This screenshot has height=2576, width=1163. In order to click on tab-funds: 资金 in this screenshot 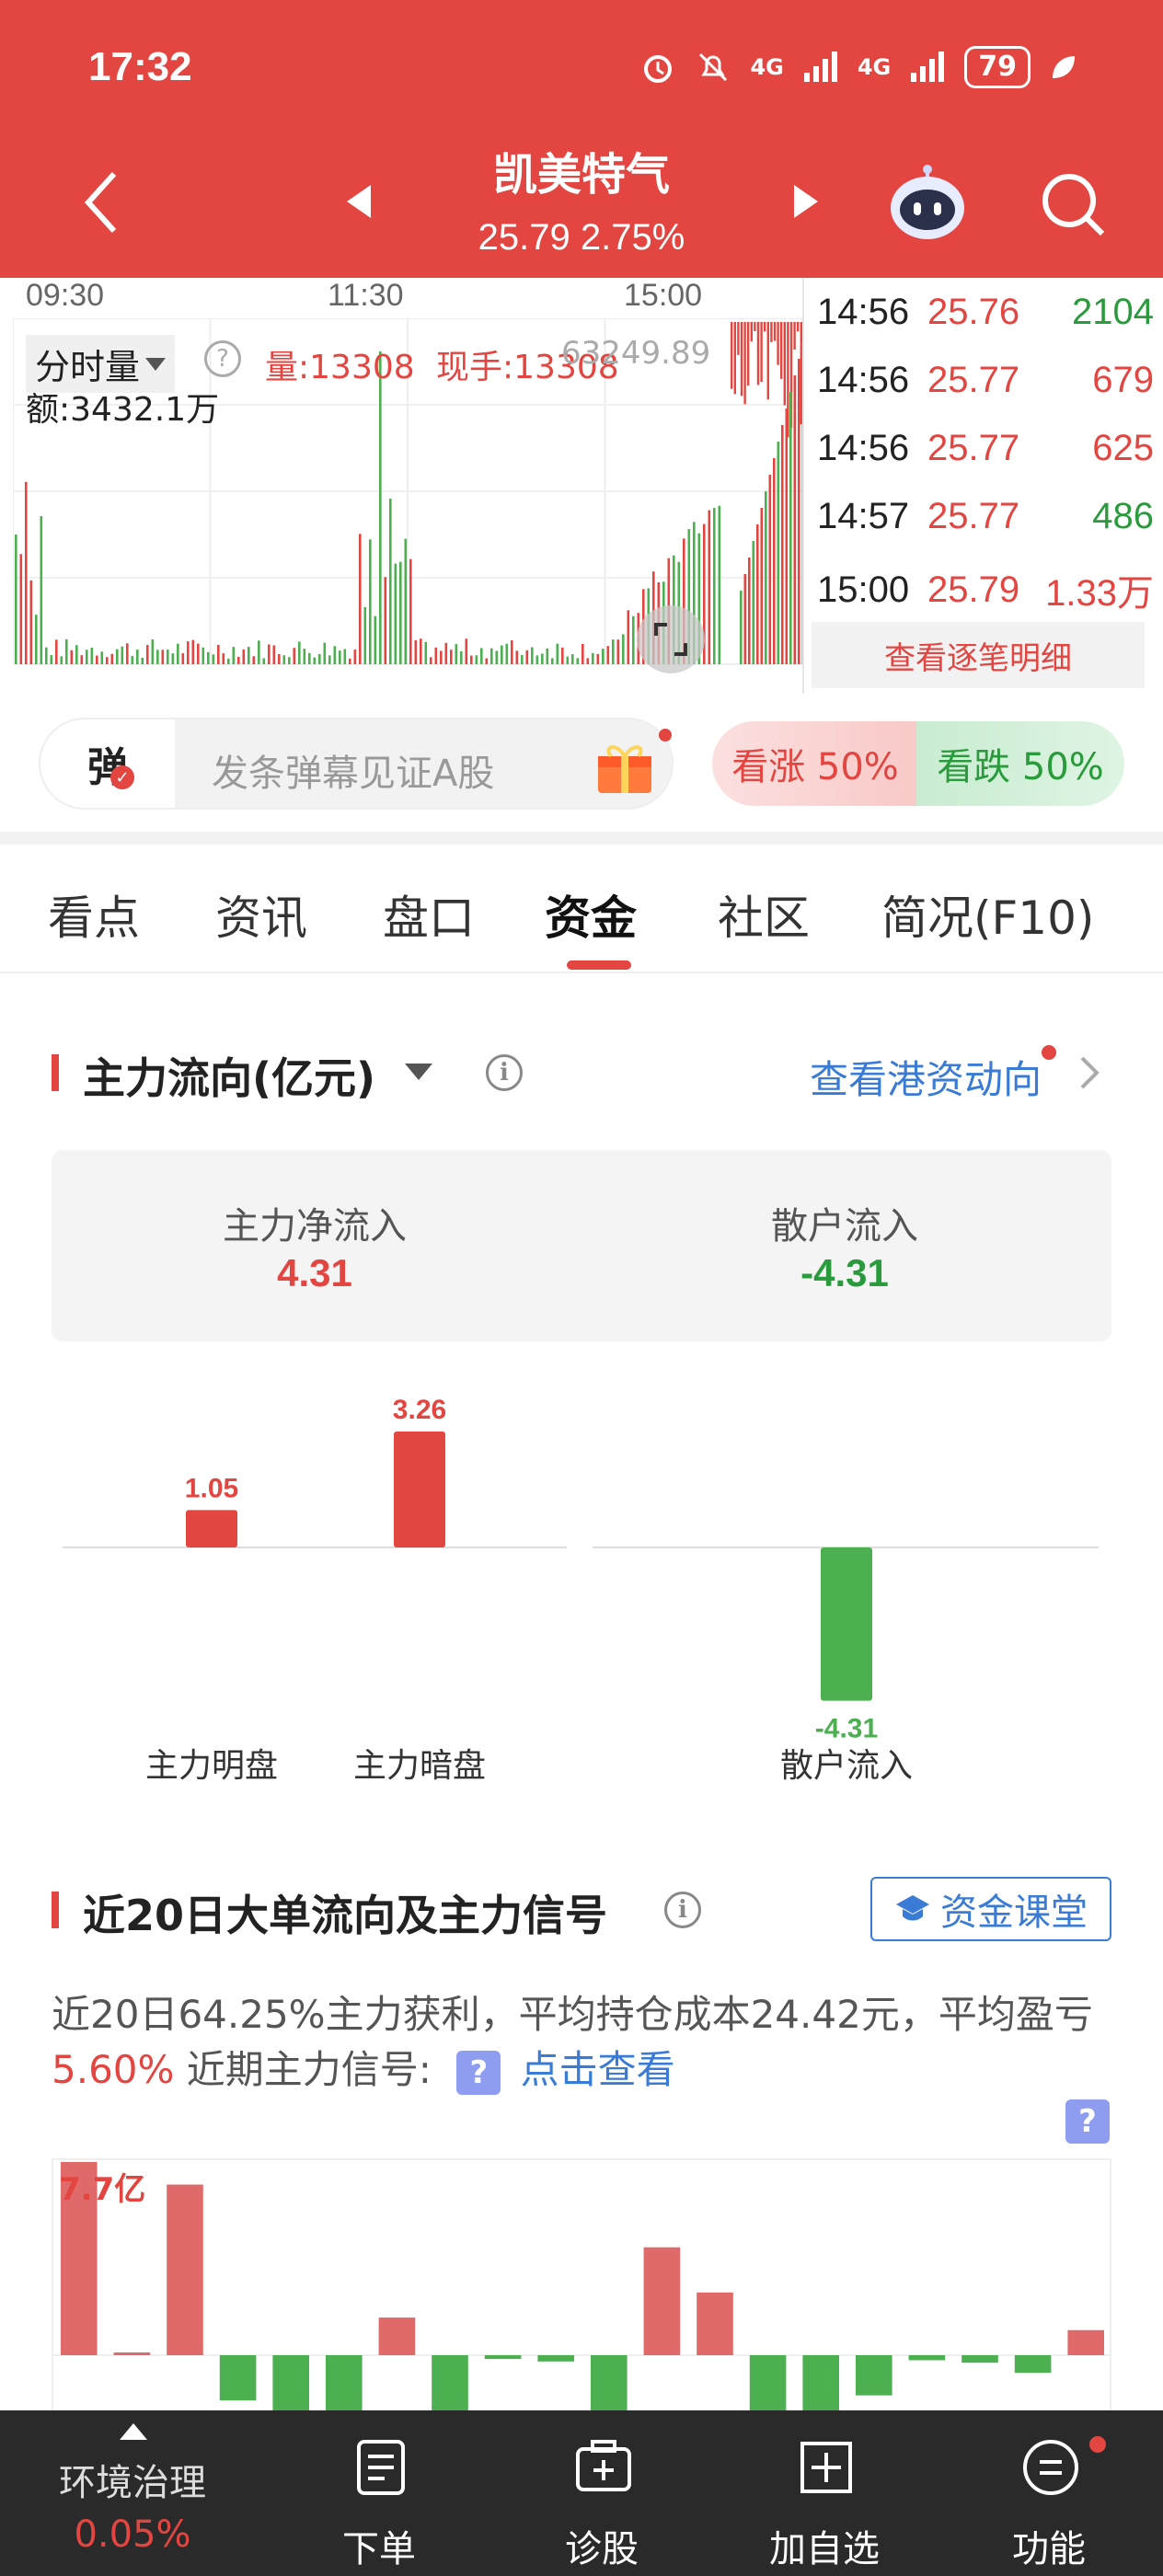, I will do `click(591, 914)`.